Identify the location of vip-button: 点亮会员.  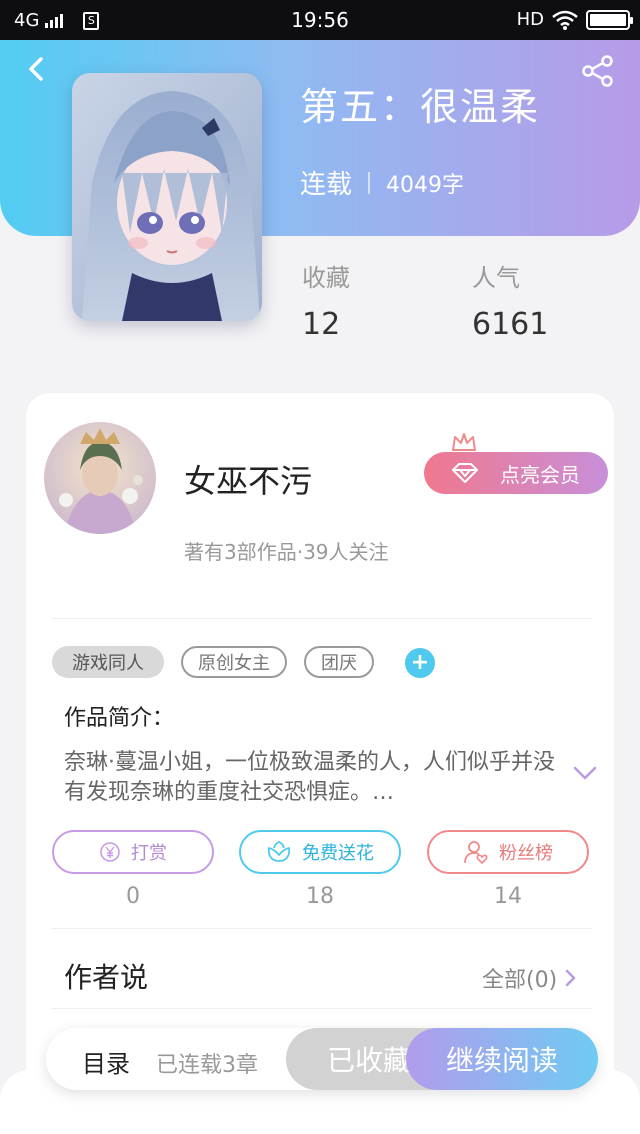
(516, 473).